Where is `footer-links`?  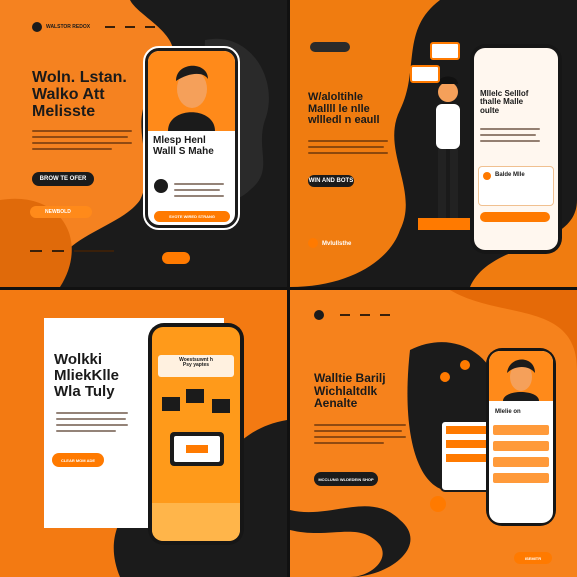
footer-links is located at coordinates (72, 251).